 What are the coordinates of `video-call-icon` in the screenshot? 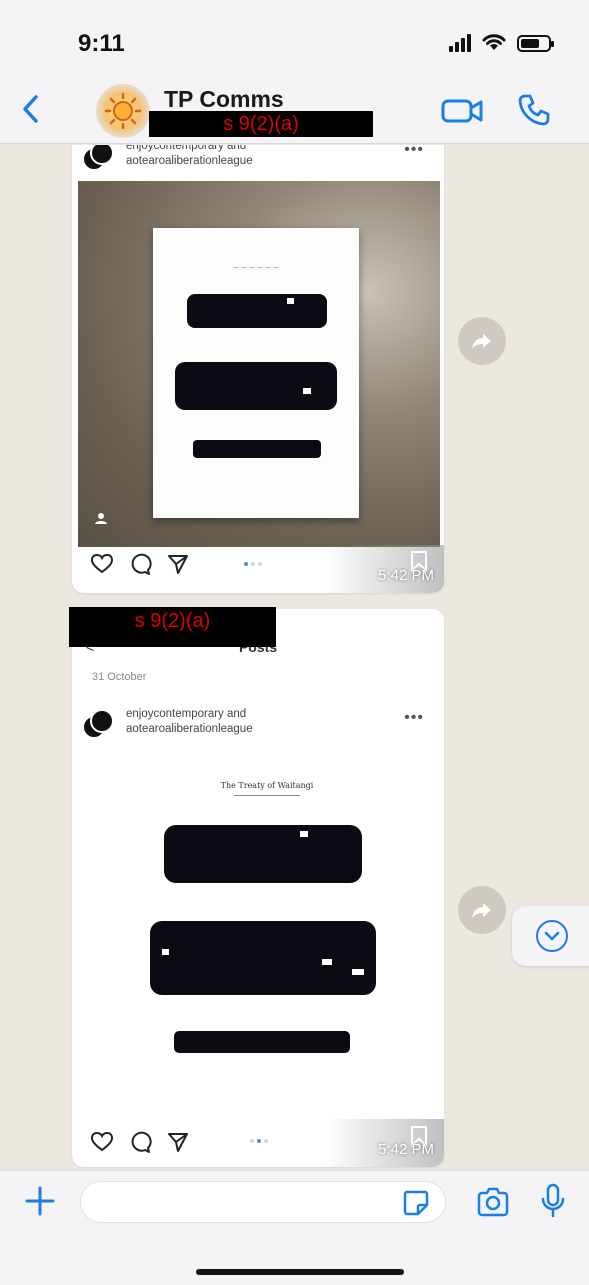 It's located at (462, 111).